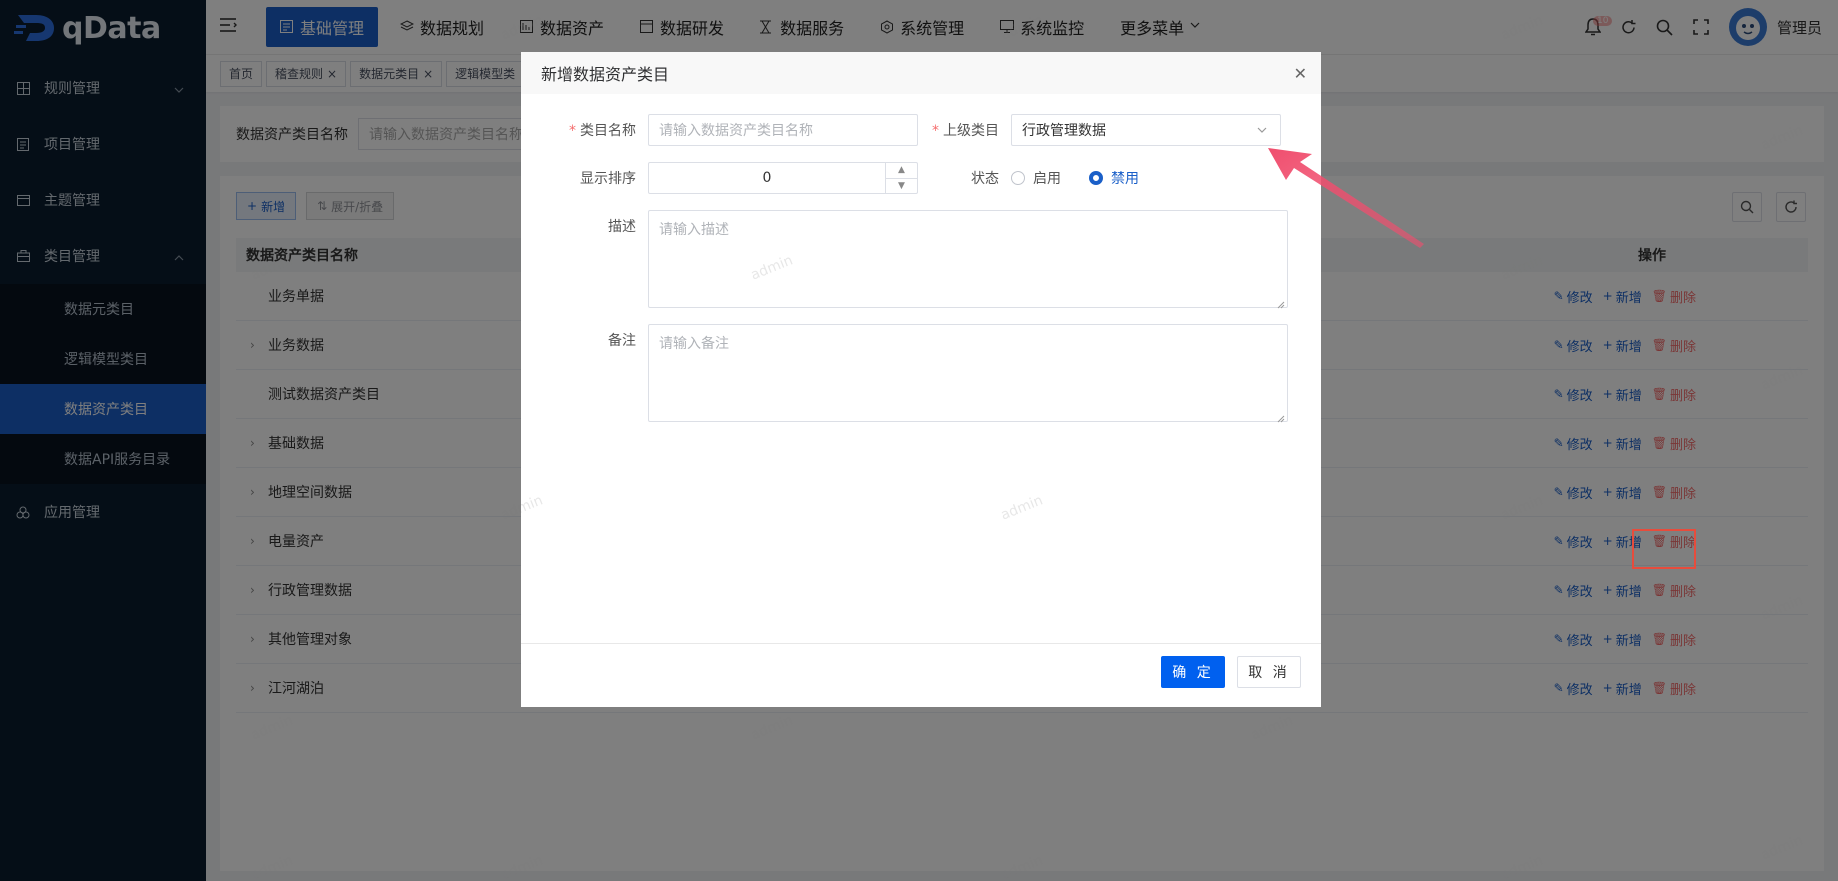 This screenshot has height=881, width=1838. I want to click on parent-select: 行政管理数据, so click(1146, 130).